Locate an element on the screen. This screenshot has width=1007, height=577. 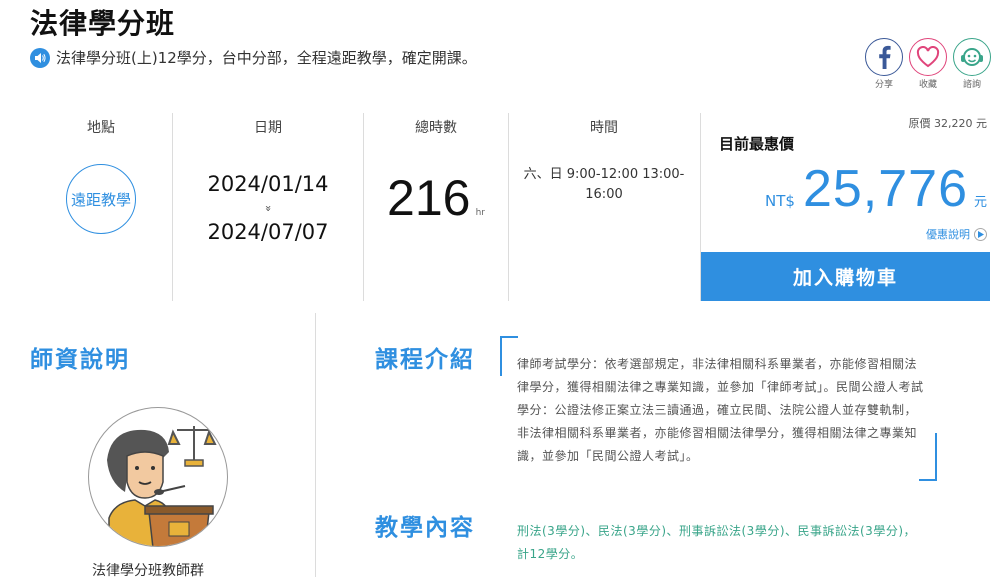
location-header: 地點 is located at coordinates (101, 128).